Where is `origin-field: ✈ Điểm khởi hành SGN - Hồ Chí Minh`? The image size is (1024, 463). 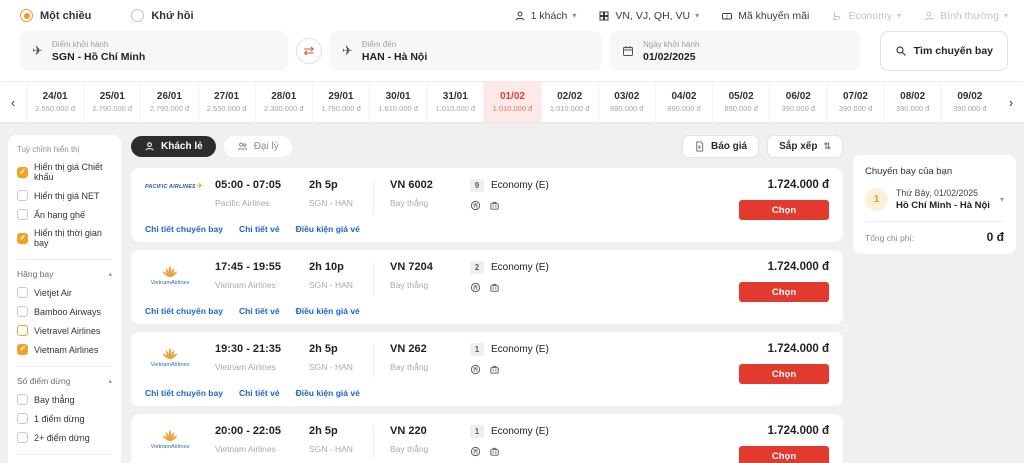
origin-field: ✈ Điểm khởi hành SGN - Hồ Chí Minh is located at coordinates (154, 51).